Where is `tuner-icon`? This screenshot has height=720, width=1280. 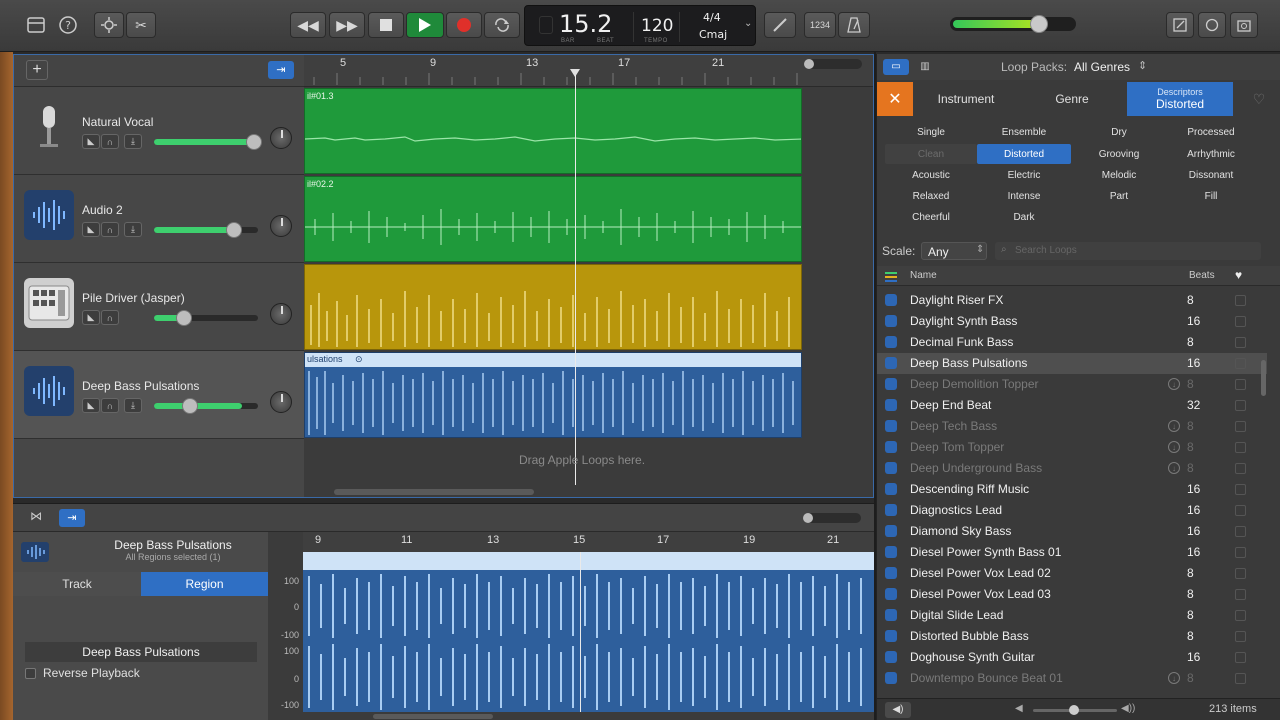
tuner-icon is located at coordinates (780, 25).